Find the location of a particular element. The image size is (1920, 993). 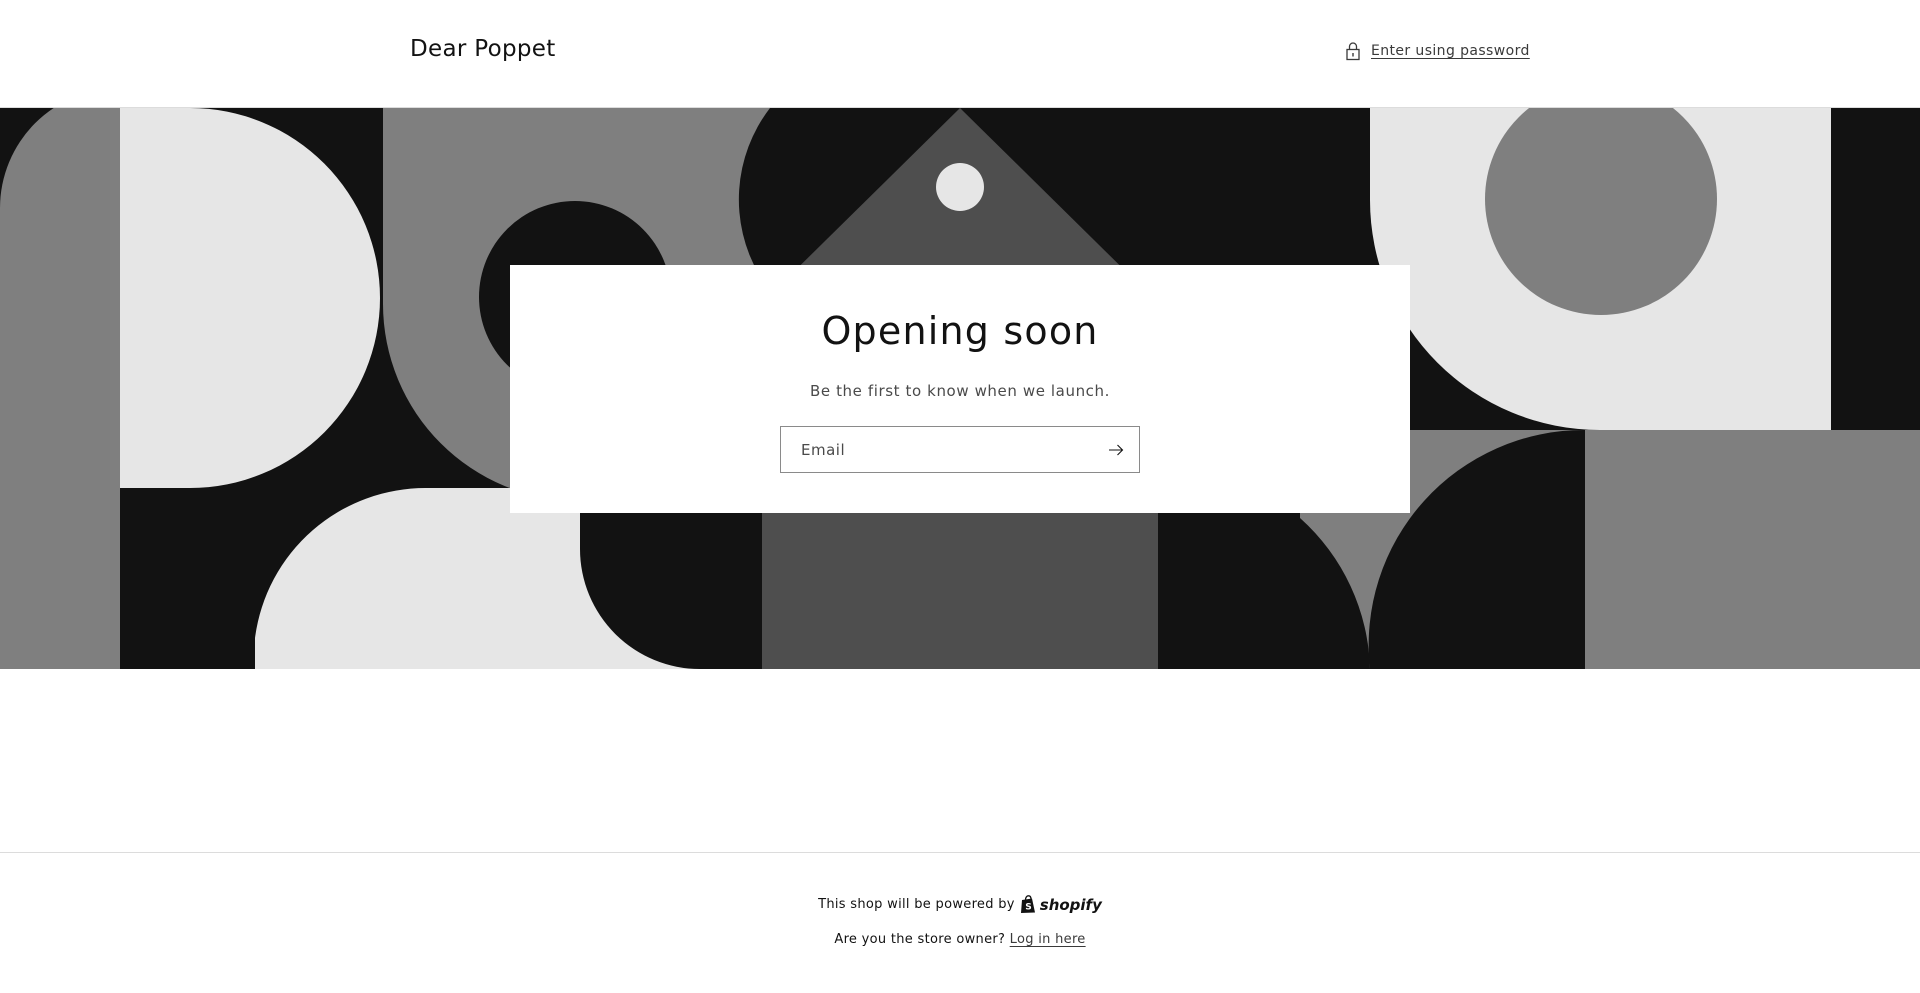

email-field is located at coordinates (931, 449).